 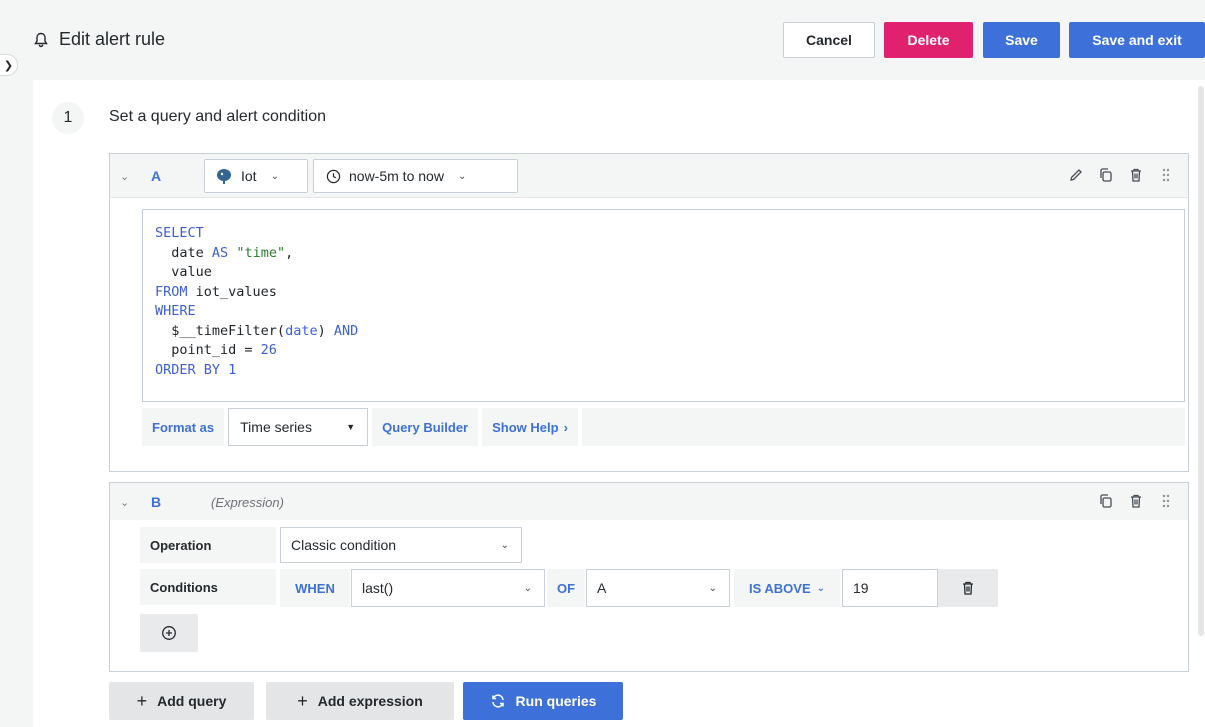 I want to click on format-as-label: Format as, so click(x=183, y=427).